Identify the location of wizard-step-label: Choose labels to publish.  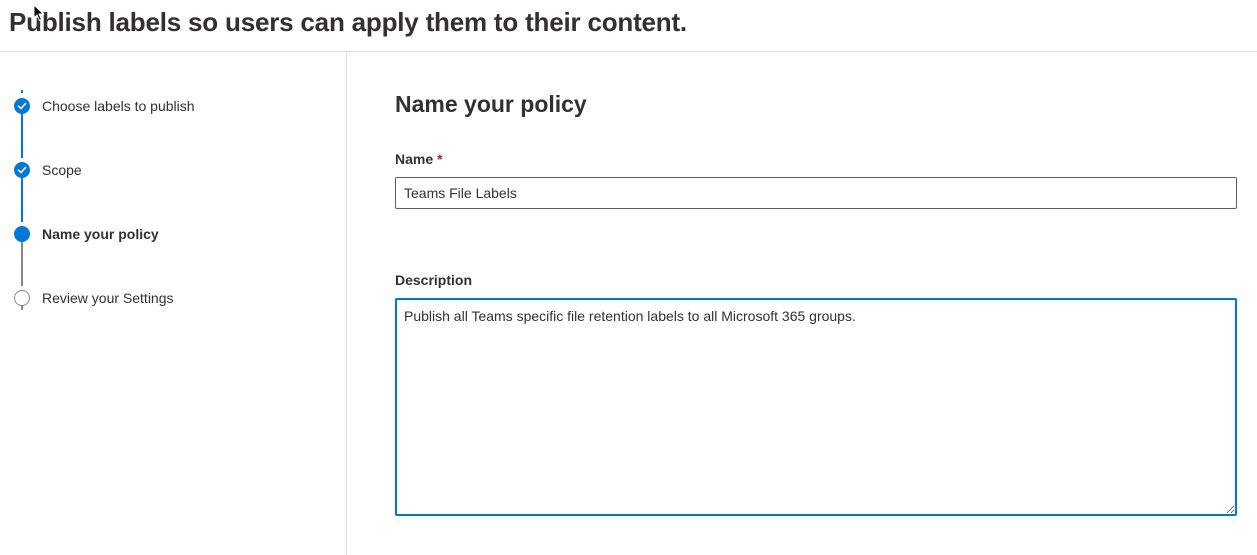
(118, 106).